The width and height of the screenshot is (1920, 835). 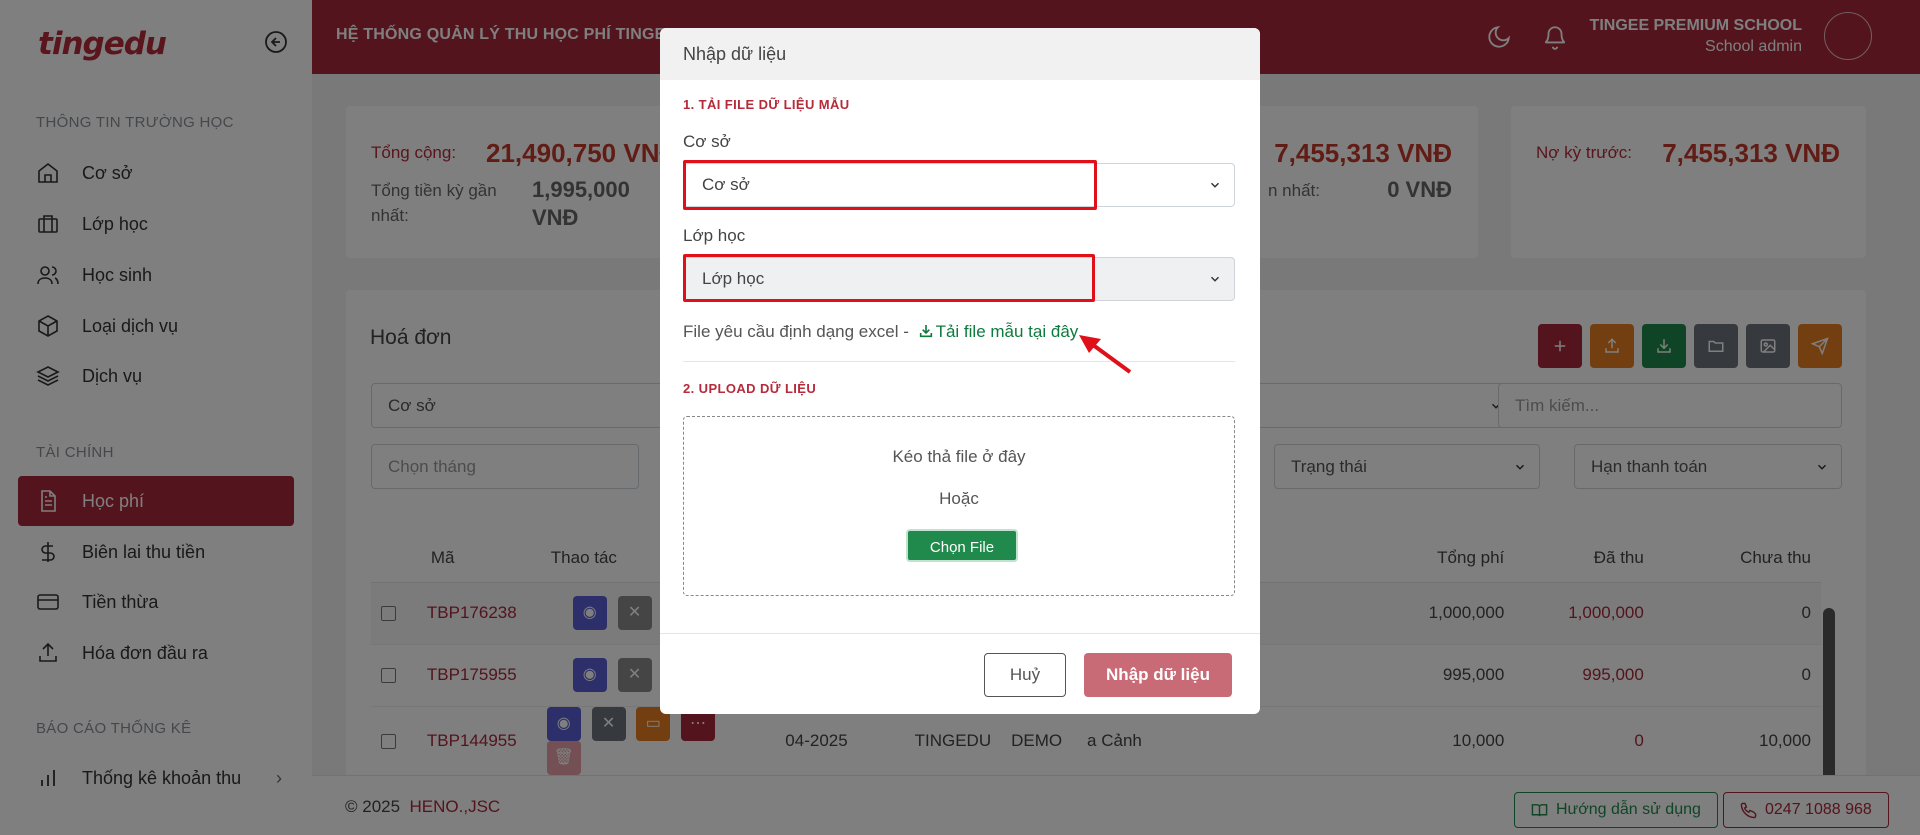 What do you see at coordinates (959, 456) in the screenshot?
I see `drop-text: Kéo thả file ở đây` at bounding box center [959, 456].